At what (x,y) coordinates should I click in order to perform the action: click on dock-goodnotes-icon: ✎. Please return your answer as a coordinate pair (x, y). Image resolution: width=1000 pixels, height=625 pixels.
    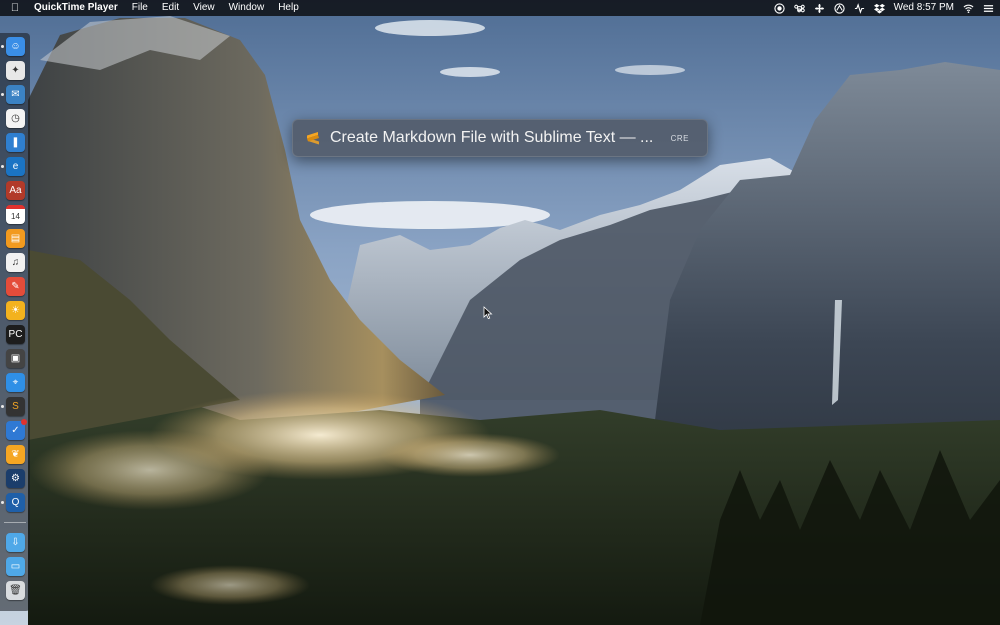
    Looking at the image, I should click on (15, 286).